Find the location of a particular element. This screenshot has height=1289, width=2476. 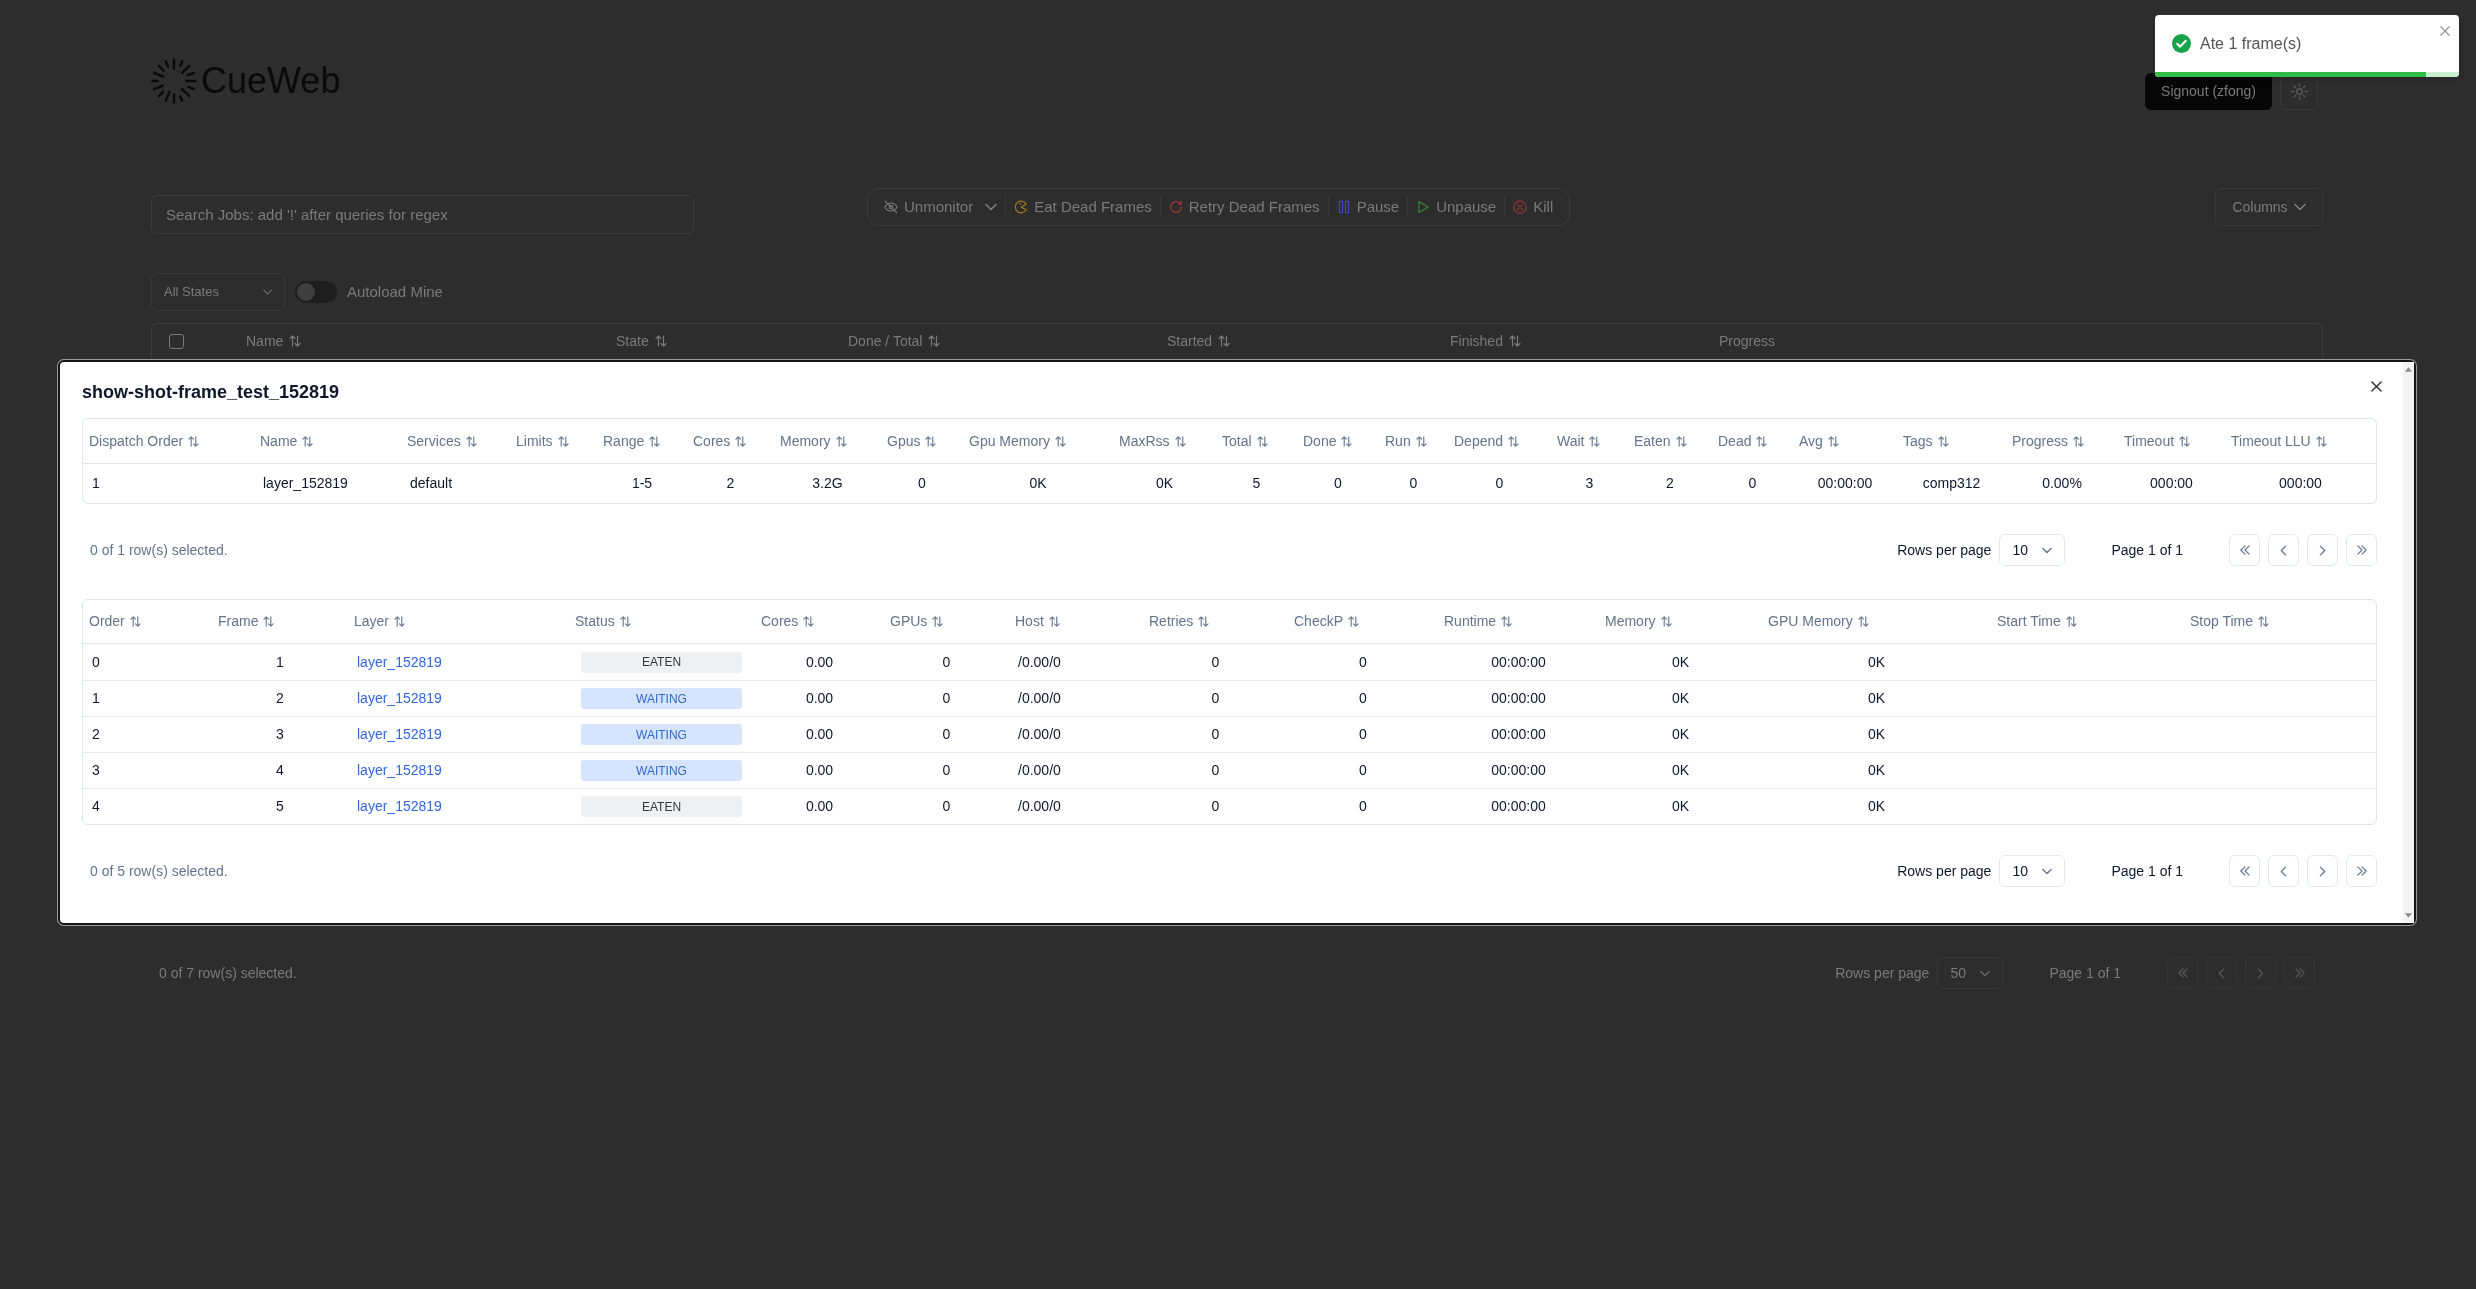

selection-count: 0 of 7 row(s) selected. is located at coordinates (228, 973).